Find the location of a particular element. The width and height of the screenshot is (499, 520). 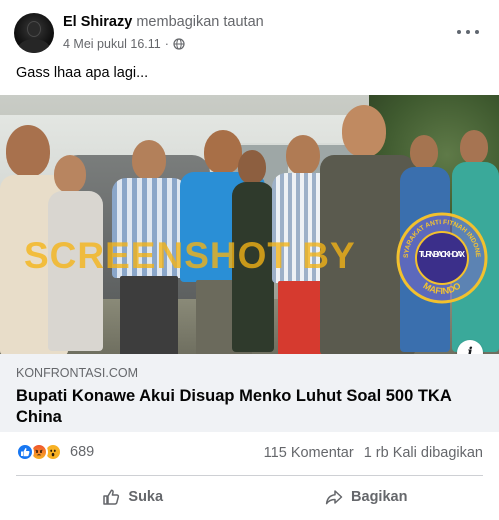

post-meta: 4 Mei pukul 16.11 · is located at coordinates (124, 44).